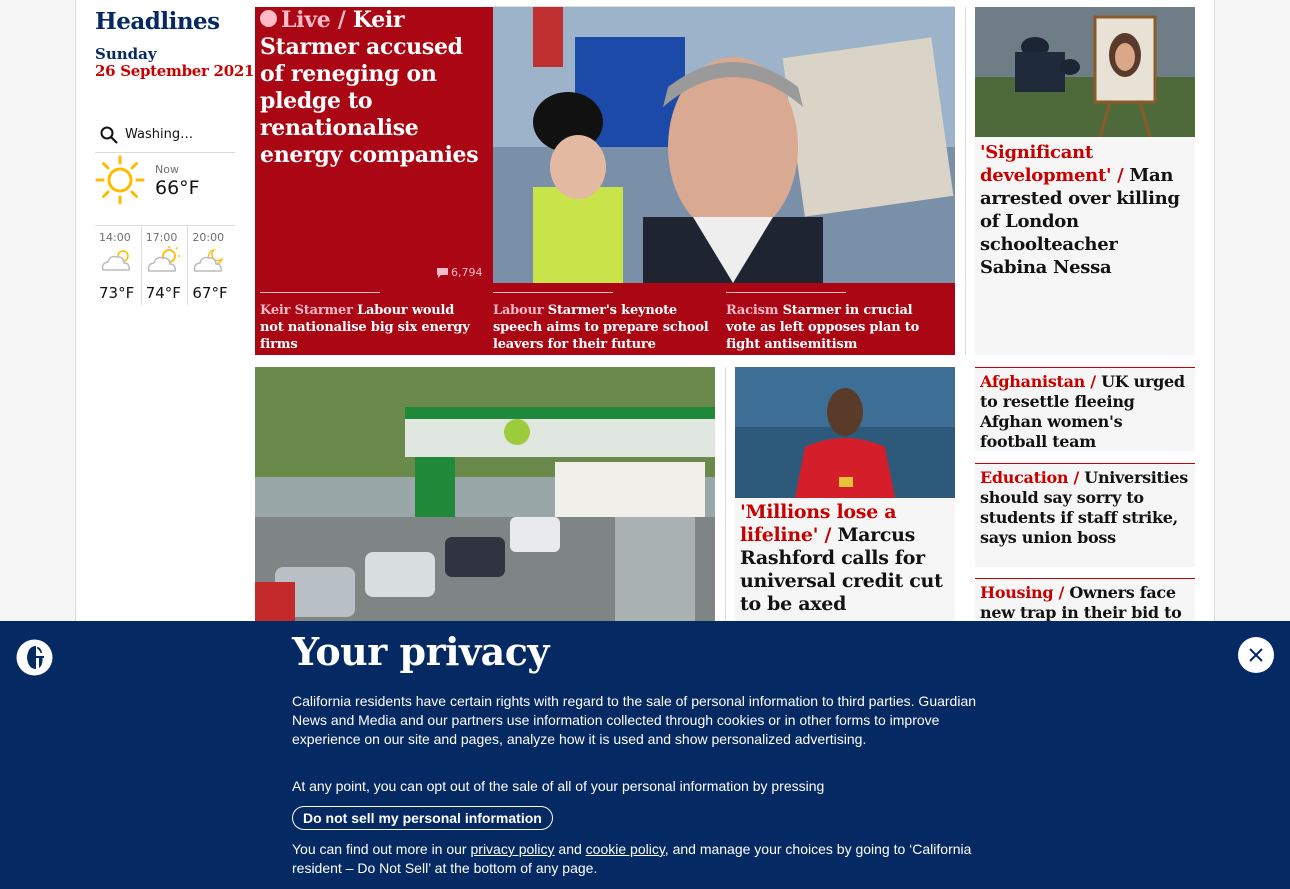  What do you see at coordinates (379, 849) in the screenshot?
I see `find-prefix: You can find out more in our` at bounding box center [379, 849].